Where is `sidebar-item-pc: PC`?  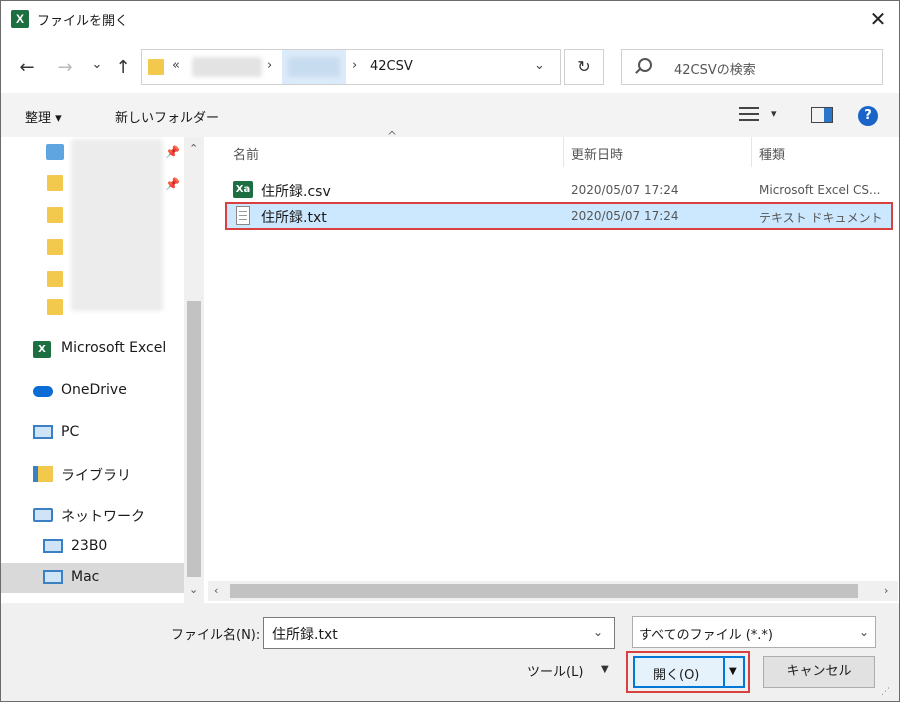 sidebar-item-pc: PC is located at coordinates (92, 434).